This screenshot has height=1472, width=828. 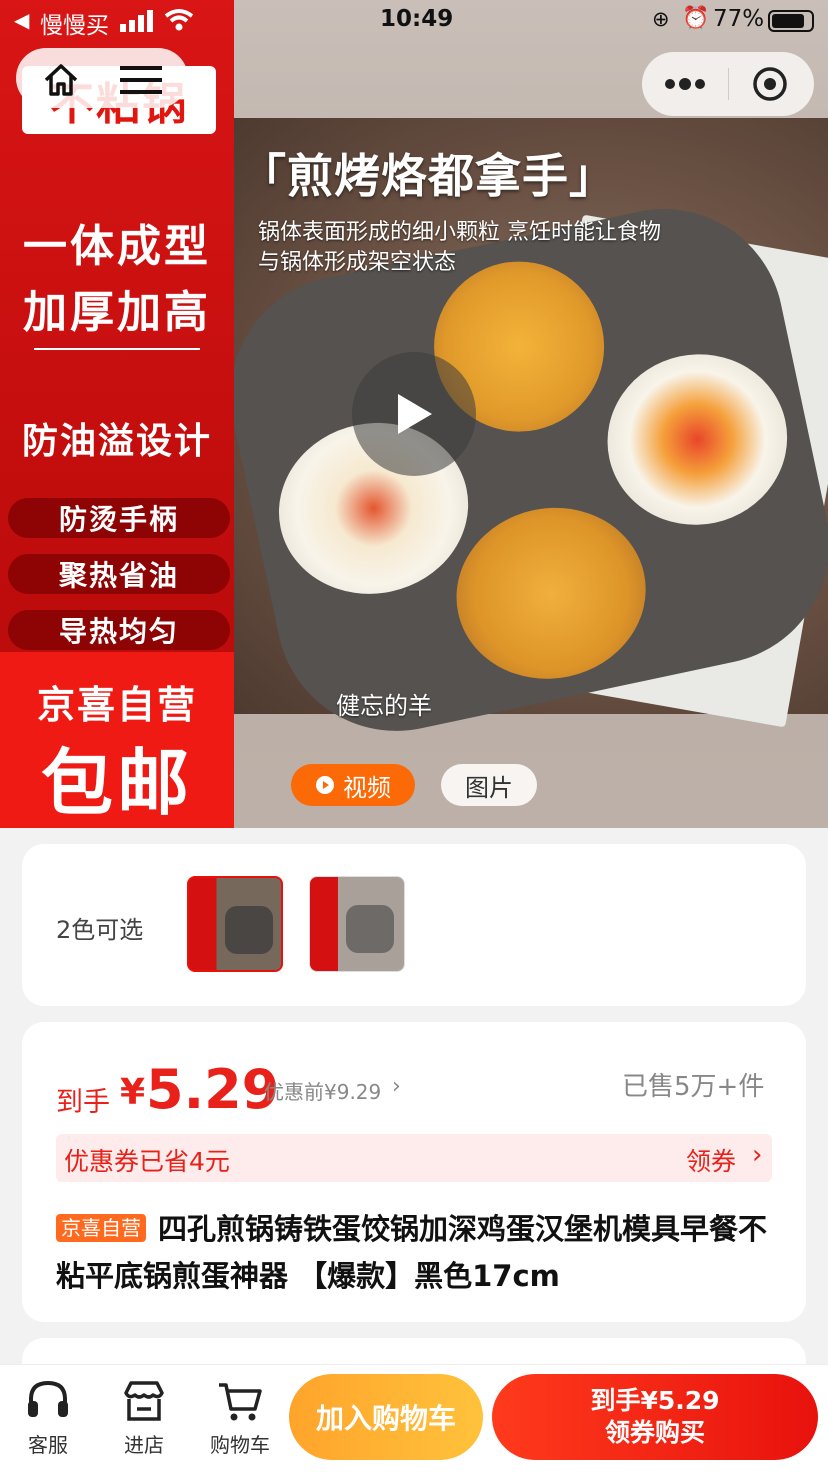 I want to click on product-title: 四孔煎锅铸铁蛋饺锅加深鸡蛋汉堡机模具早餐不粘平底锅煎蛋神器 【爆款】黑色17cm, so click(x=412, y=1252).